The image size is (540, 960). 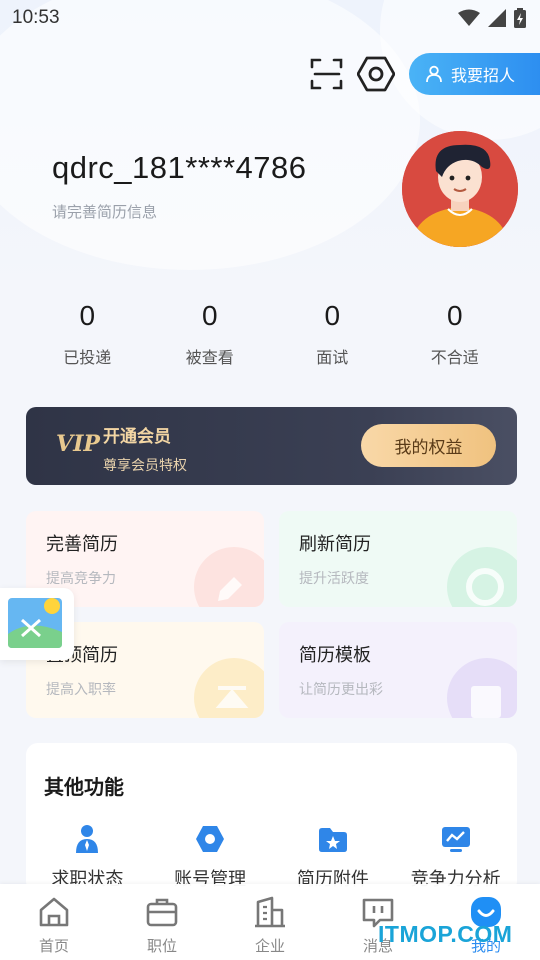 I want to click on stat-label: 被查看, so click(x=209, y=357).